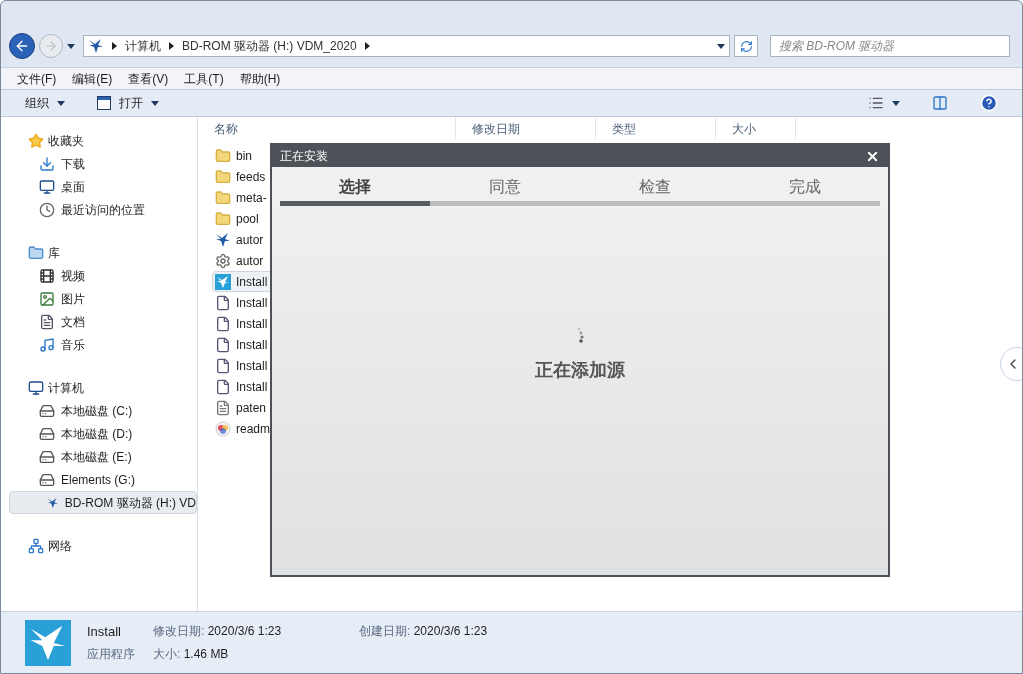  Describe the element at coordinates (656, 128) in the screenshot. I see `column-header: 类型` at that location.